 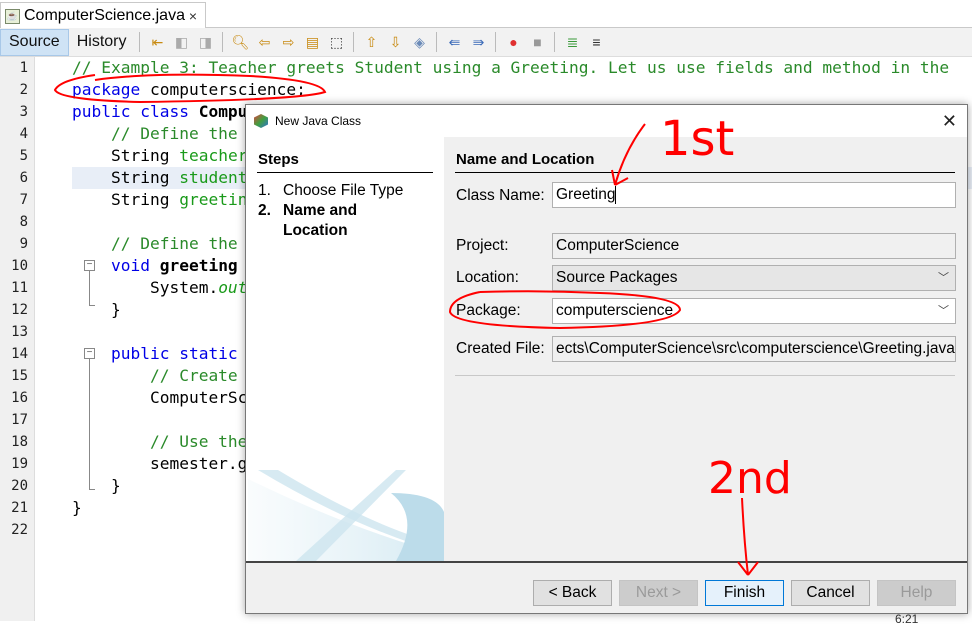 I want to click on static-field: out, so click(x=233, y=287).